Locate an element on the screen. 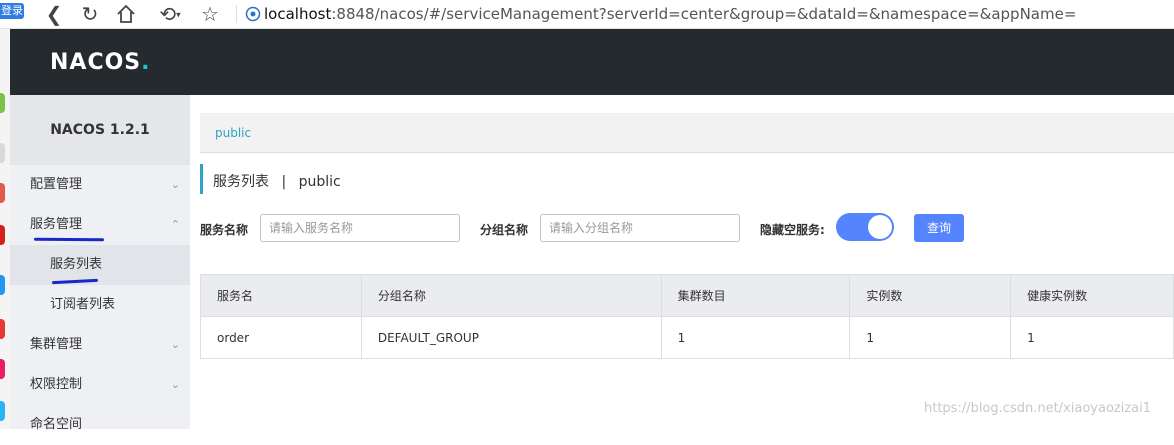 Image resolution: width=1174 pixels, height=445 pixels. chevron-up-icon: ⌃ is located at coordinates (175, 224).